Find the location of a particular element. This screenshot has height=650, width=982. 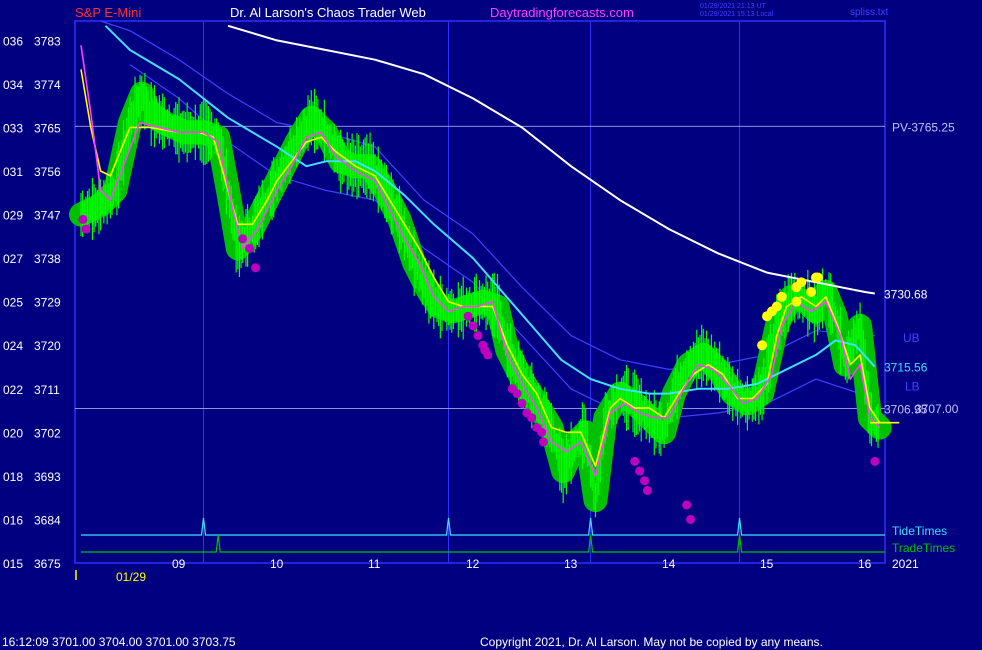

y-tick-code-7: 024 is located at coordinates (13, 346).